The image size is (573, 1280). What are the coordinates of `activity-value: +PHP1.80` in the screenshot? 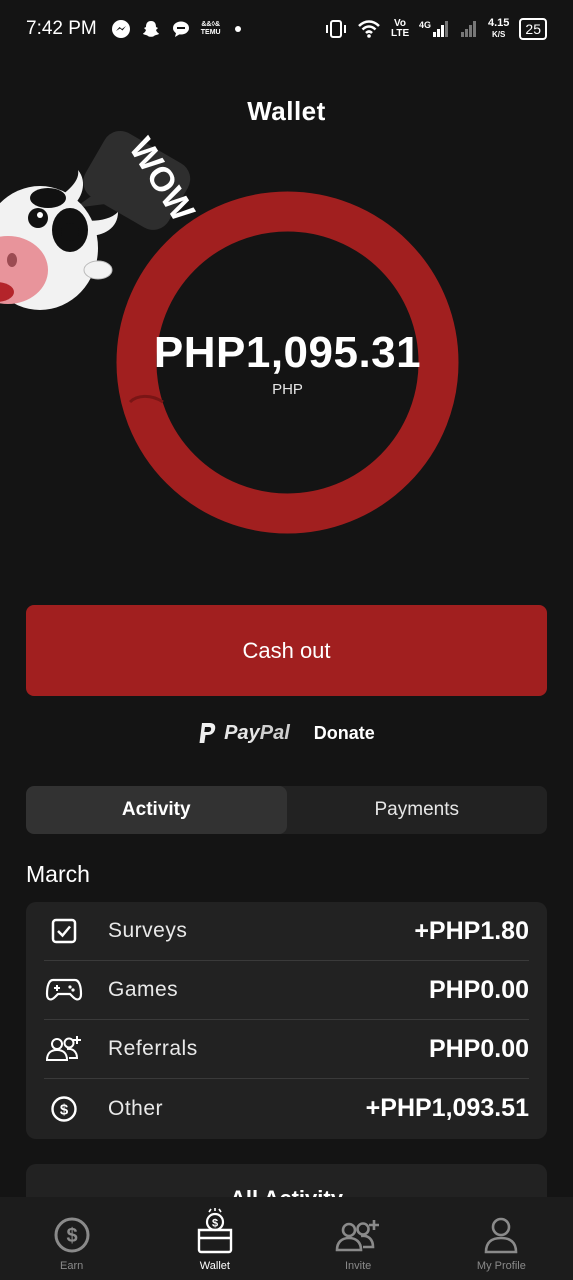 It's located at (471, 930).